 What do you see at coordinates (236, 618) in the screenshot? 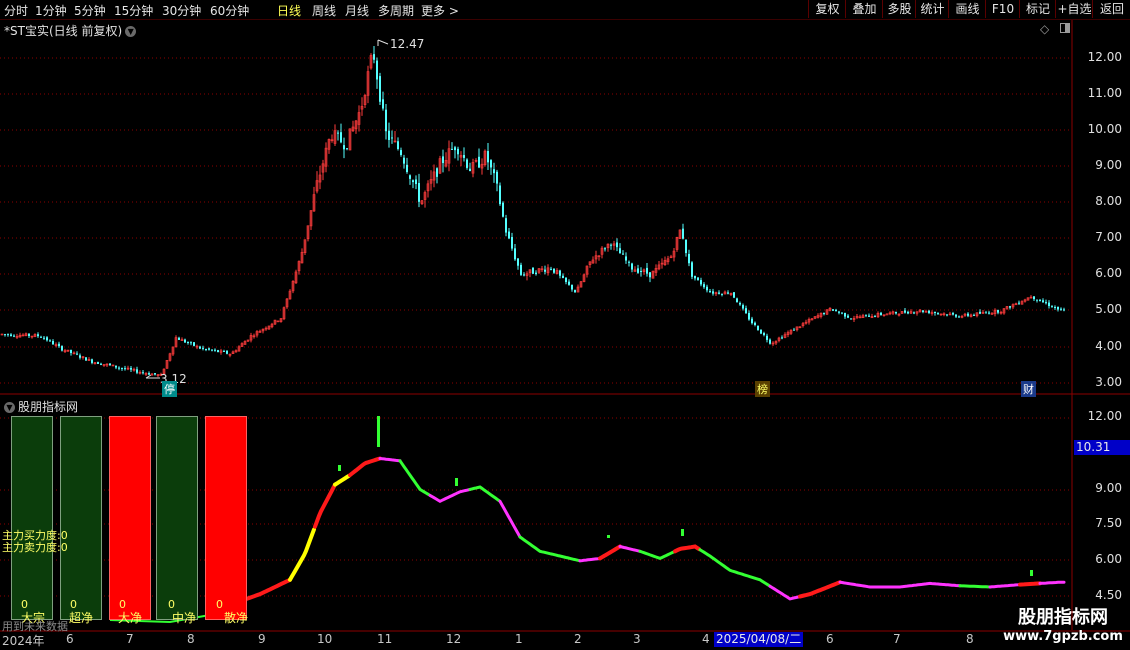
I see `bar-label: 散净` at bounding box center [236, 618].